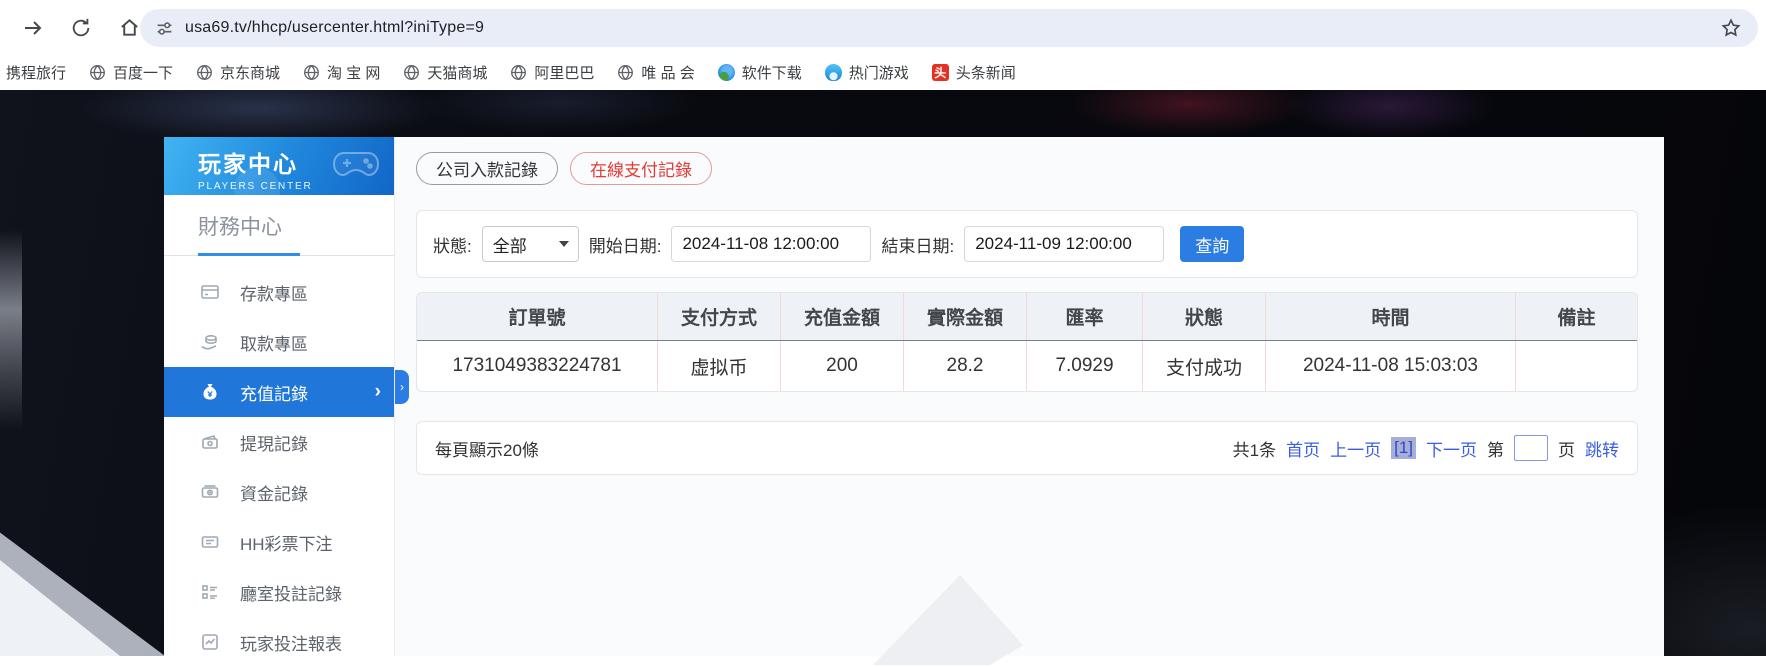 The width and height of the screenshot is (1766, 667). What do you see at coordinates (1576, 366) in the screenshot?
I see `cell-remark` at bounding box center [1576, 366].